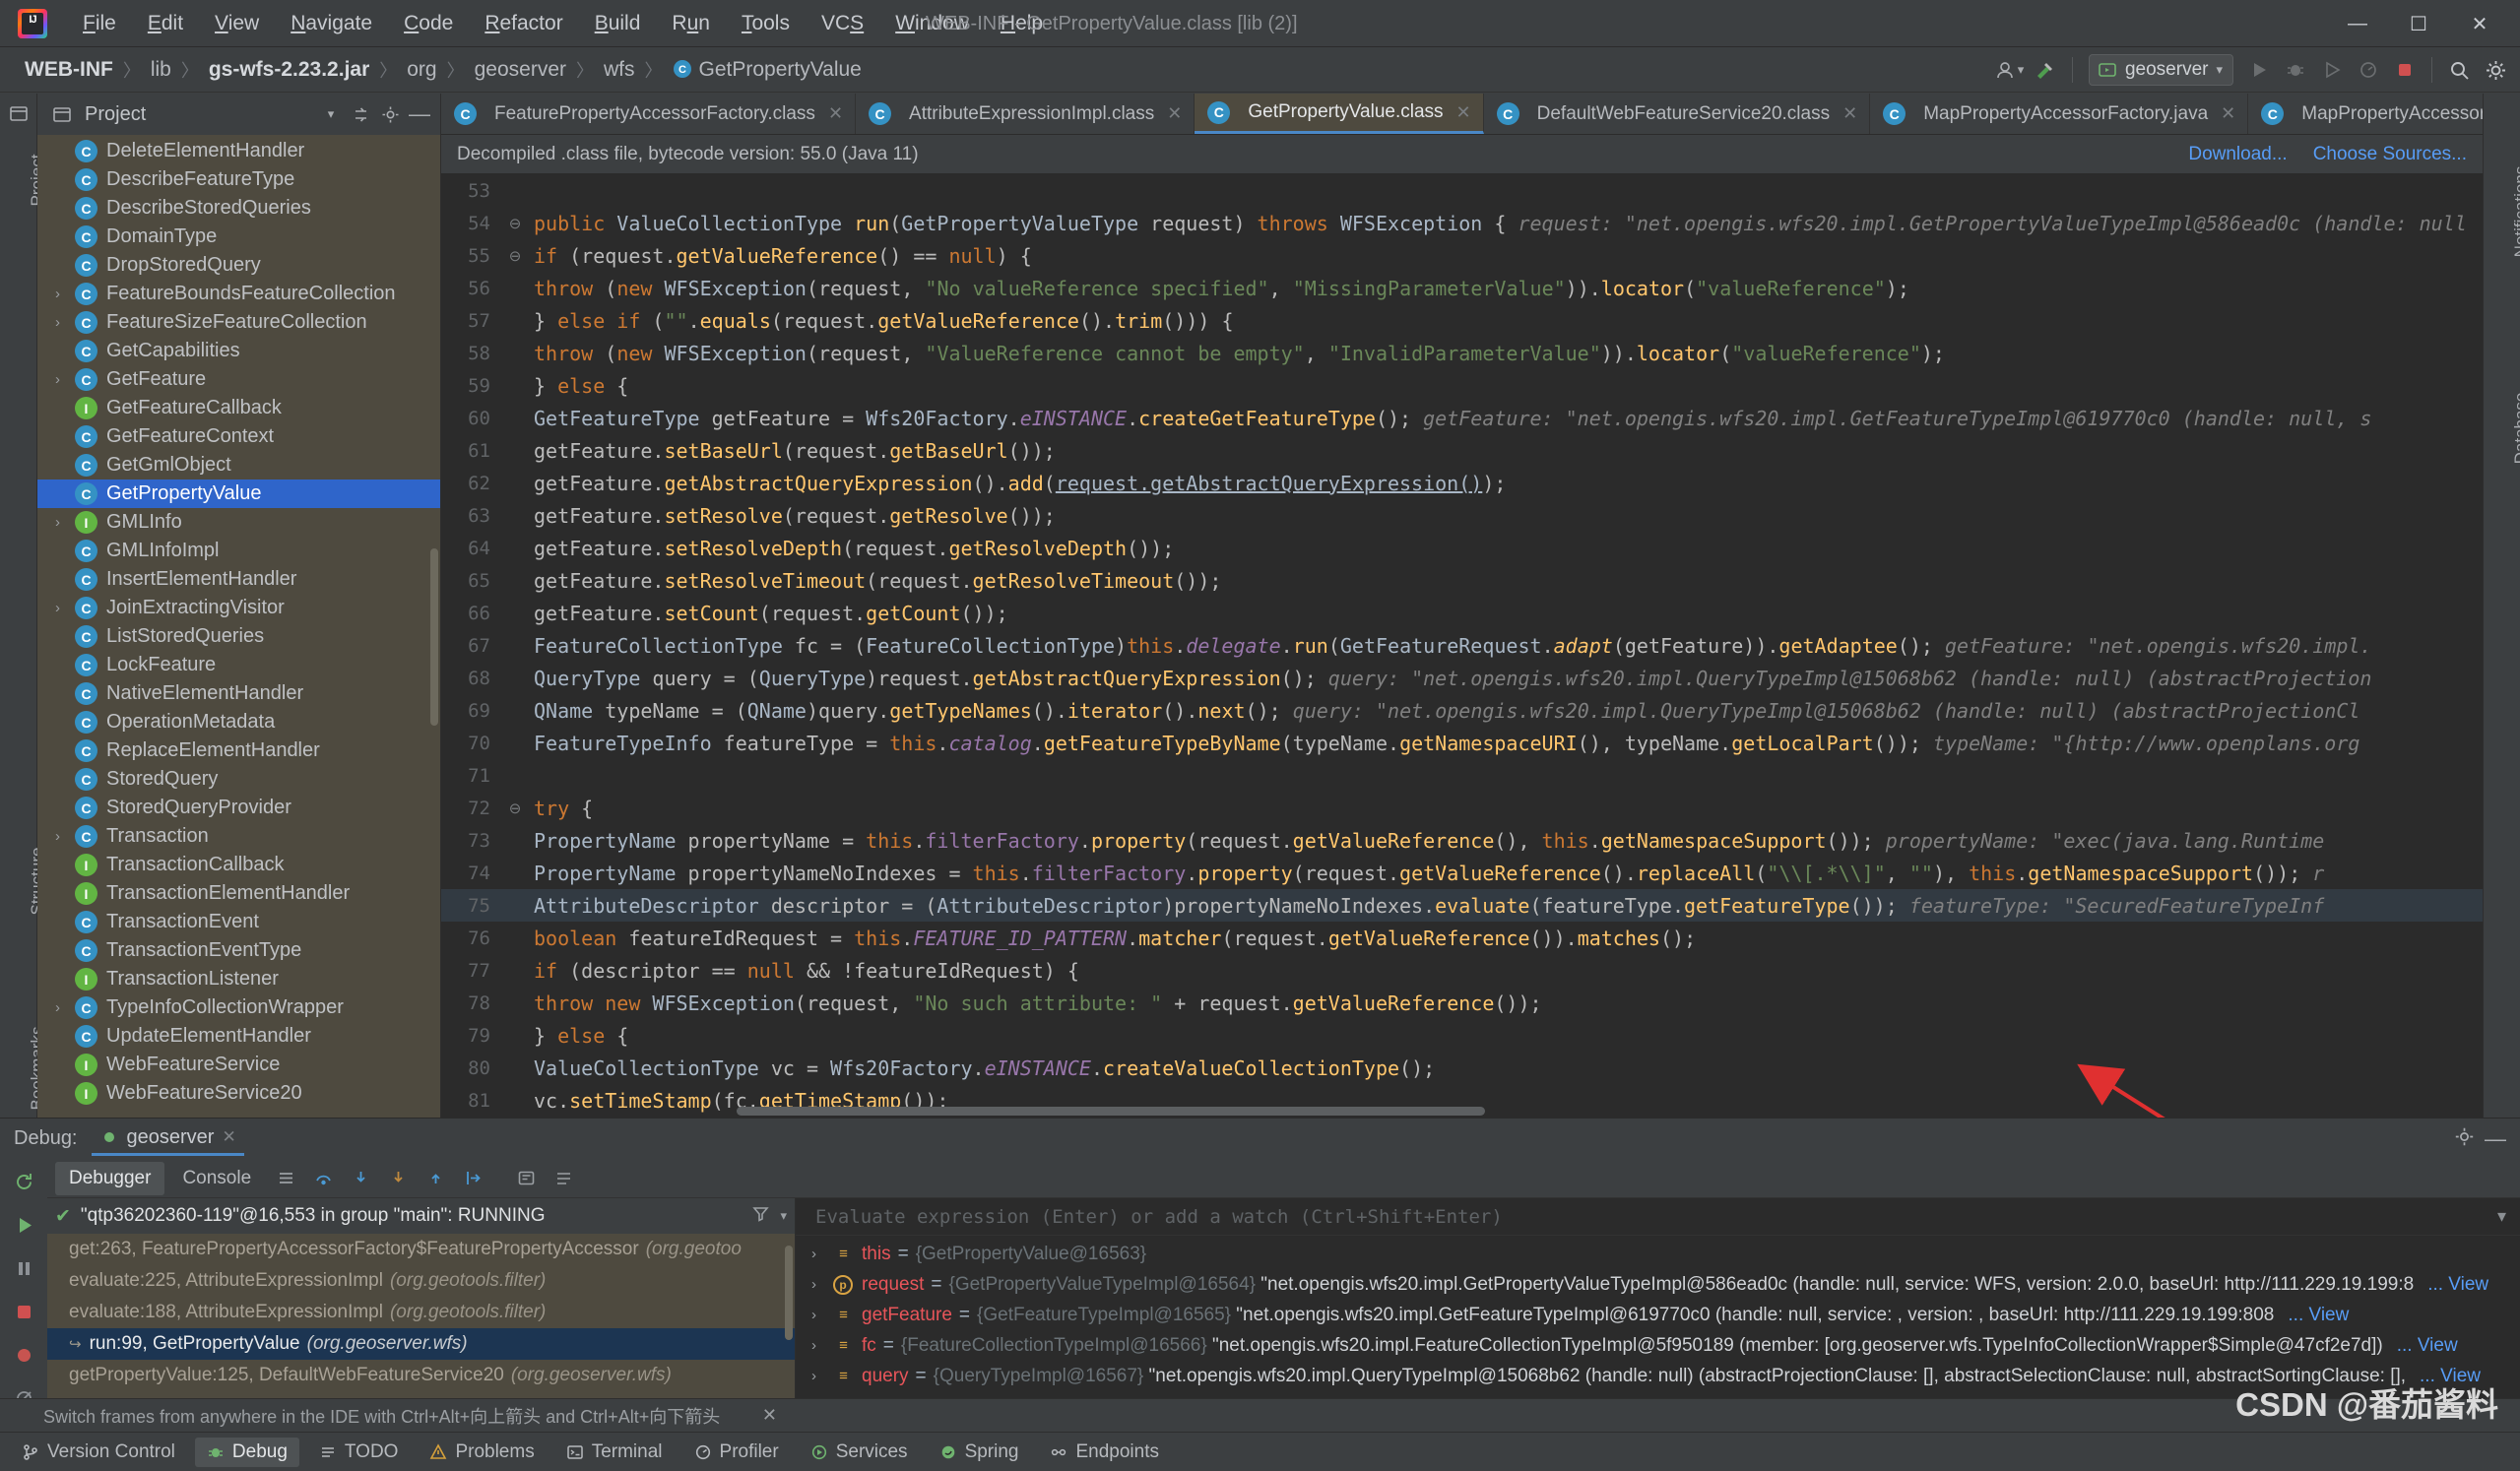  Describe the element at coordinates (428, 23) in the screenshot. I see `menu-code: Code` at that location.